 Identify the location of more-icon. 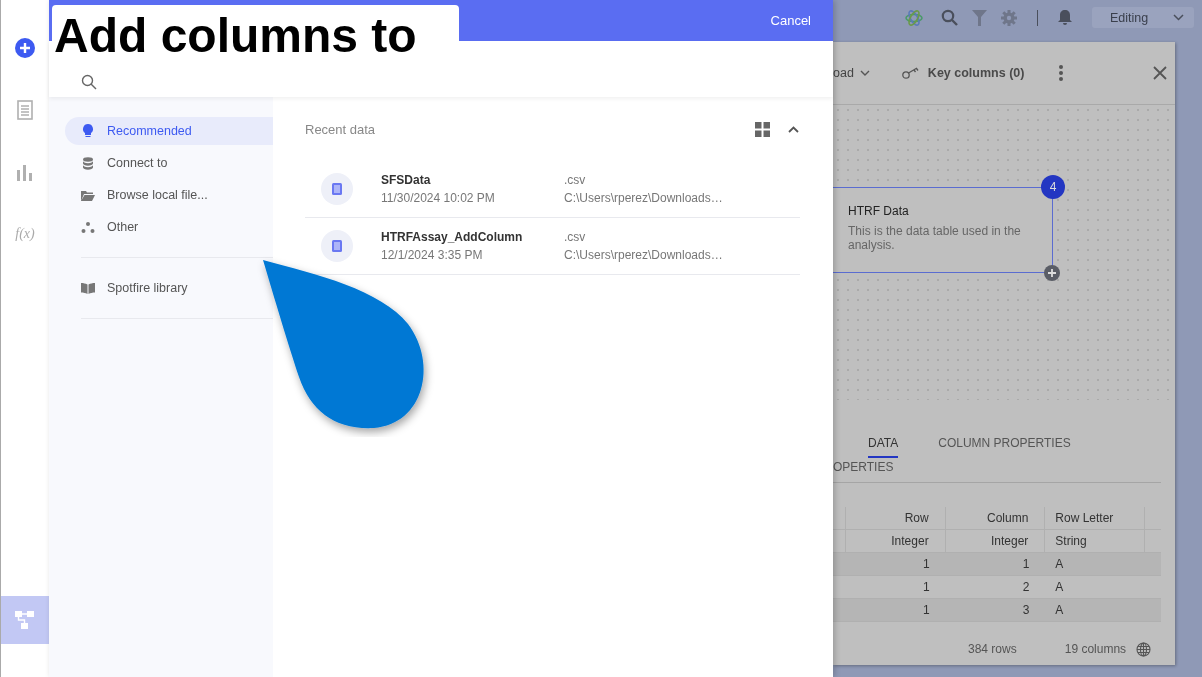
(1061, 73).